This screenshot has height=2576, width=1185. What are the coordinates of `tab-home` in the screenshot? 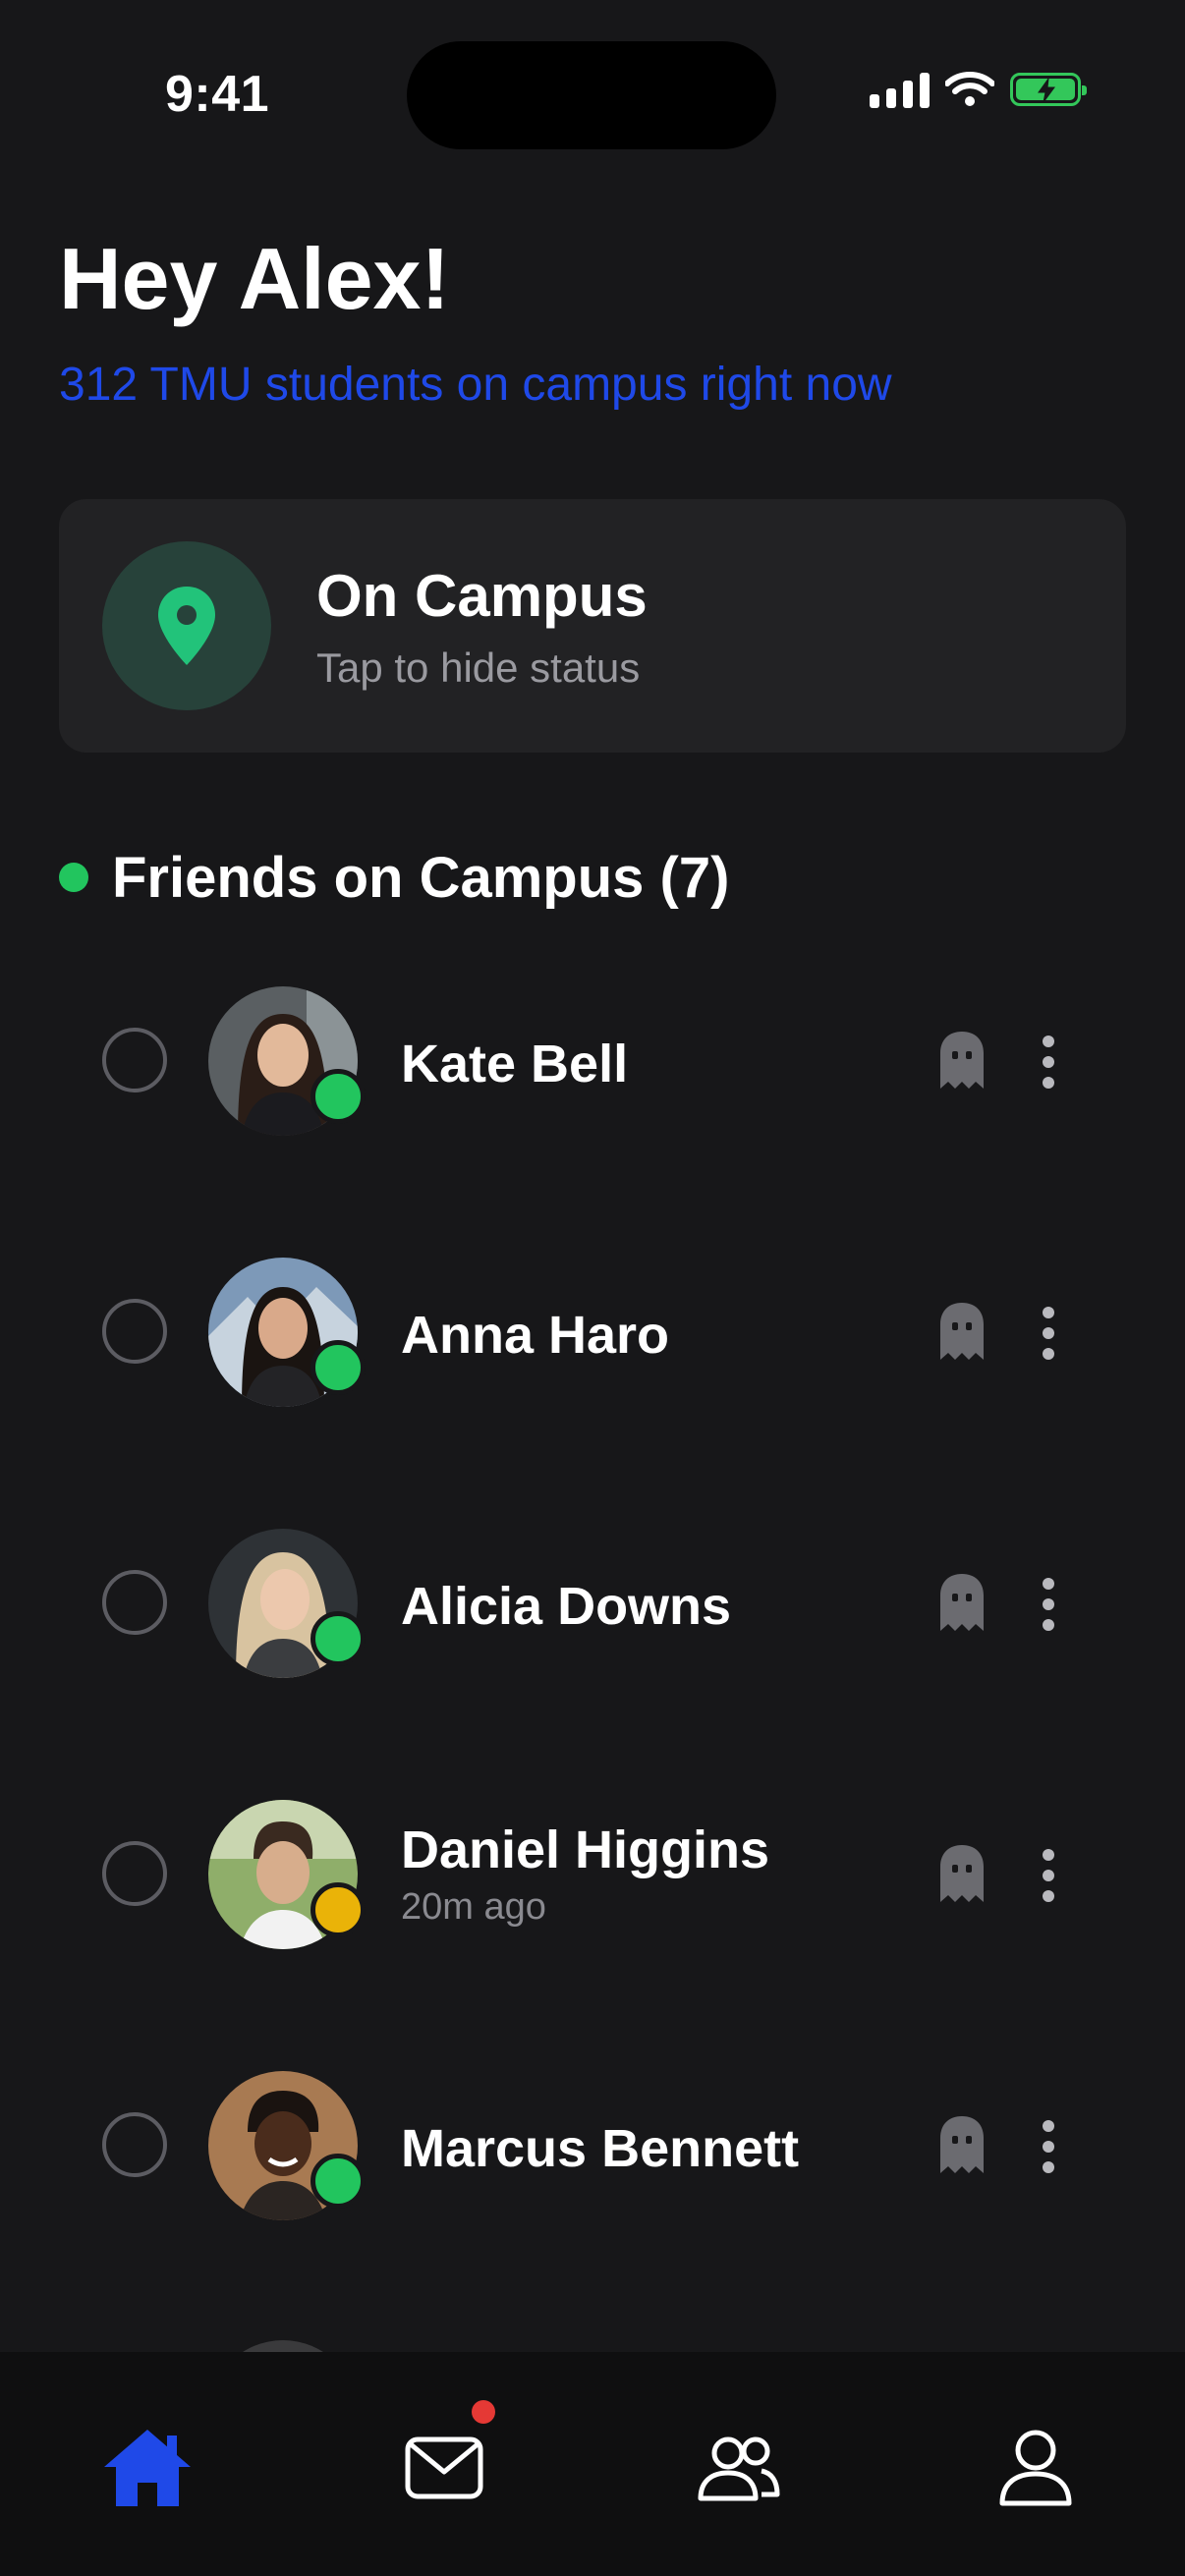 It's located at (147, 2468).